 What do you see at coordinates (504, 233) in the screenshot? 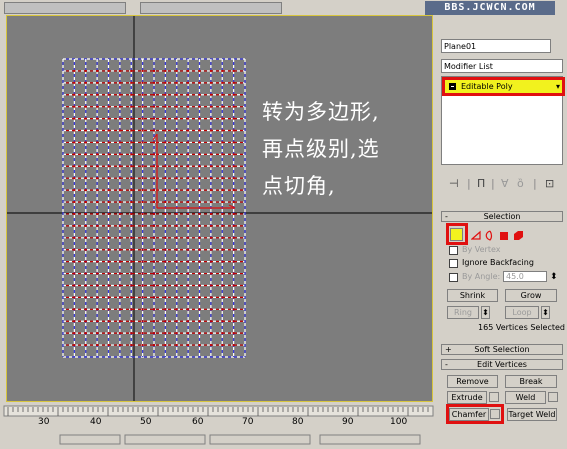
I see `polygon-icon` at bounding box center [504, 233].